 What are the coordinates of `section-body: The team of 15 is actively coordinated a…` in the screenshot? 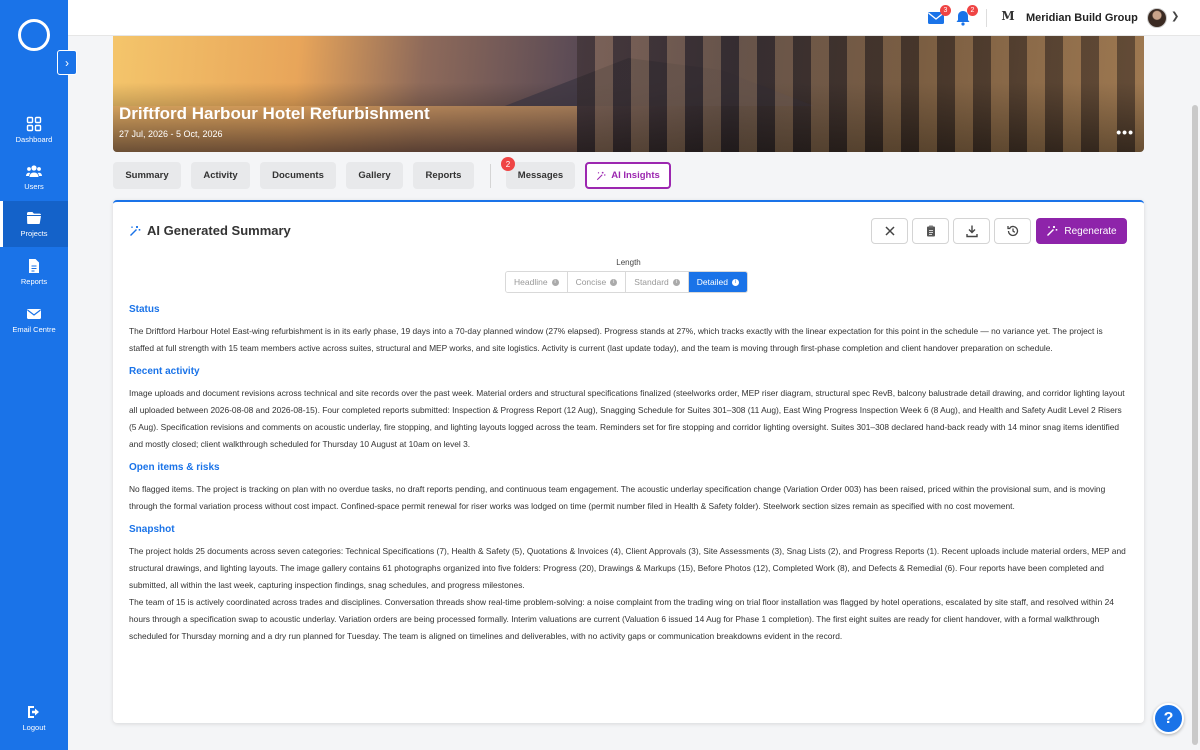 It's located at (621, 619).